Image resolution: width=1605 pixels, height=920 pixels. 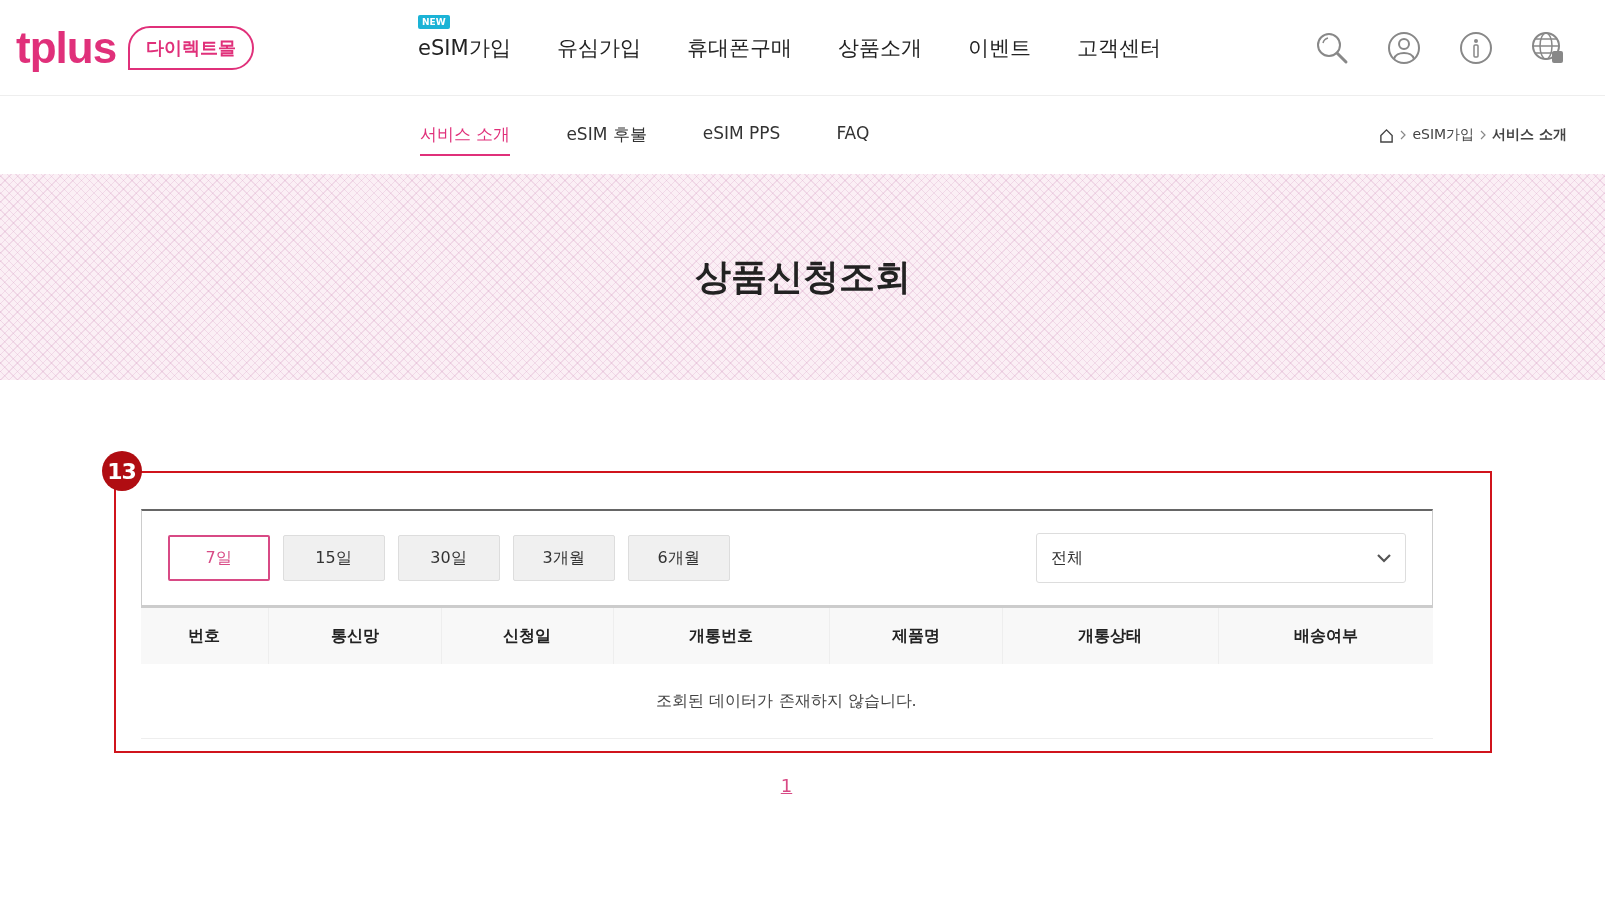 What do you see at coordinates (1529, 135) in the screenshot?
I see `breadcrumb-link: 서비스 소개` at bounding box center [1529, 135].